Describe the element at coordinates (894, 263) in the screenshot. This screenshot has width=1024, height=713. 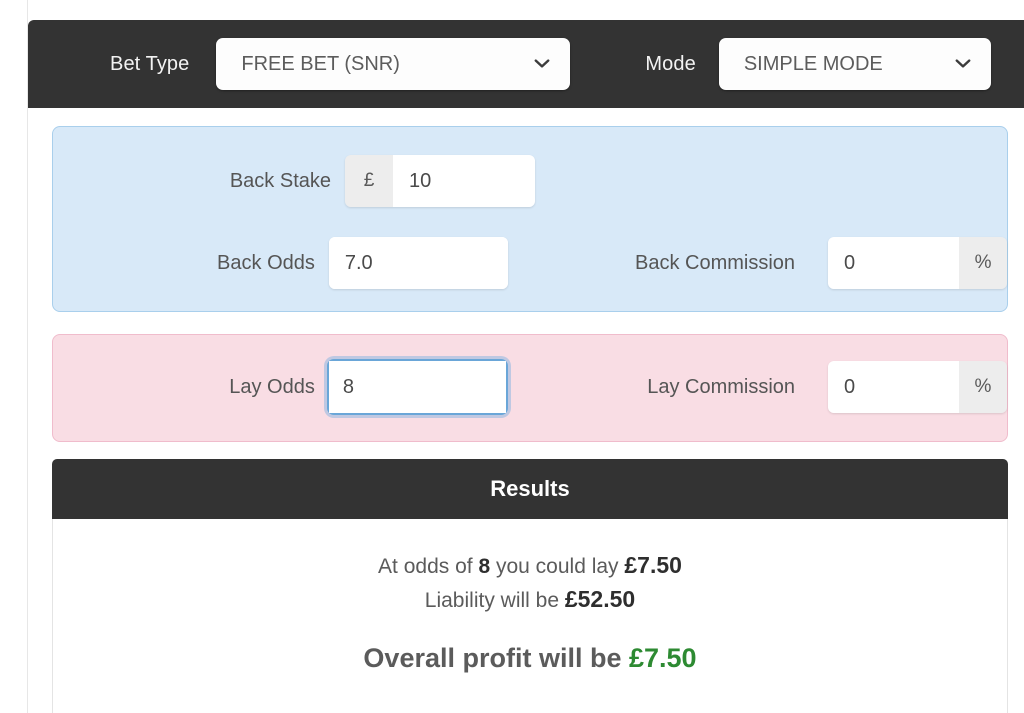
I see `back-commission-input` at that location.